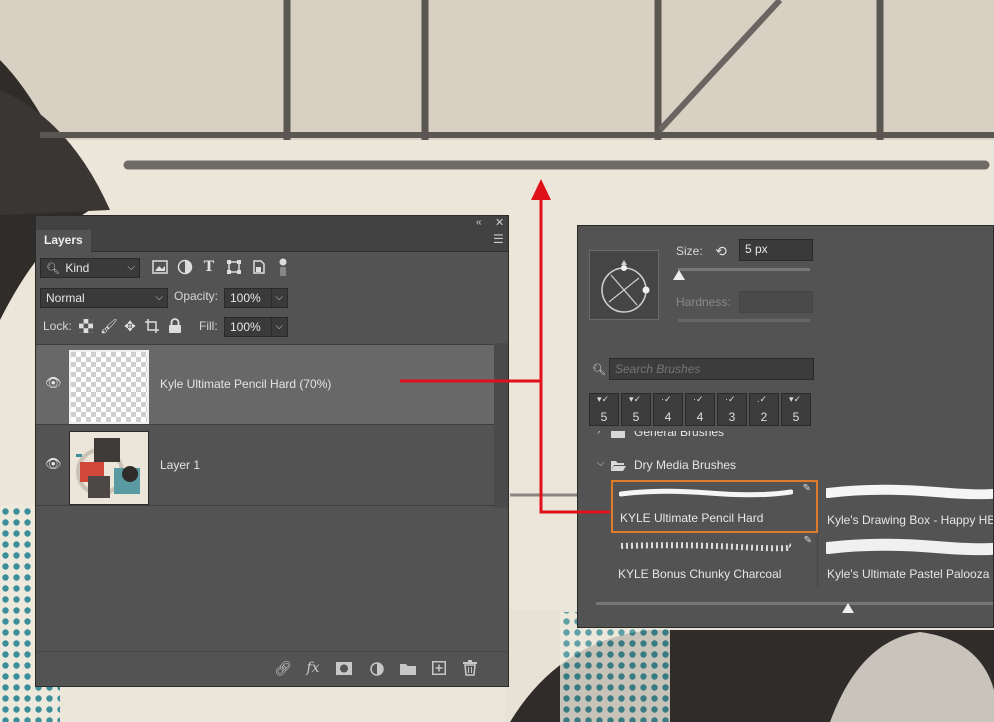 Image resolution: width=994 pixels, height=722 pixels. I want to click on fill-label: Fill:, so click(208, 326).